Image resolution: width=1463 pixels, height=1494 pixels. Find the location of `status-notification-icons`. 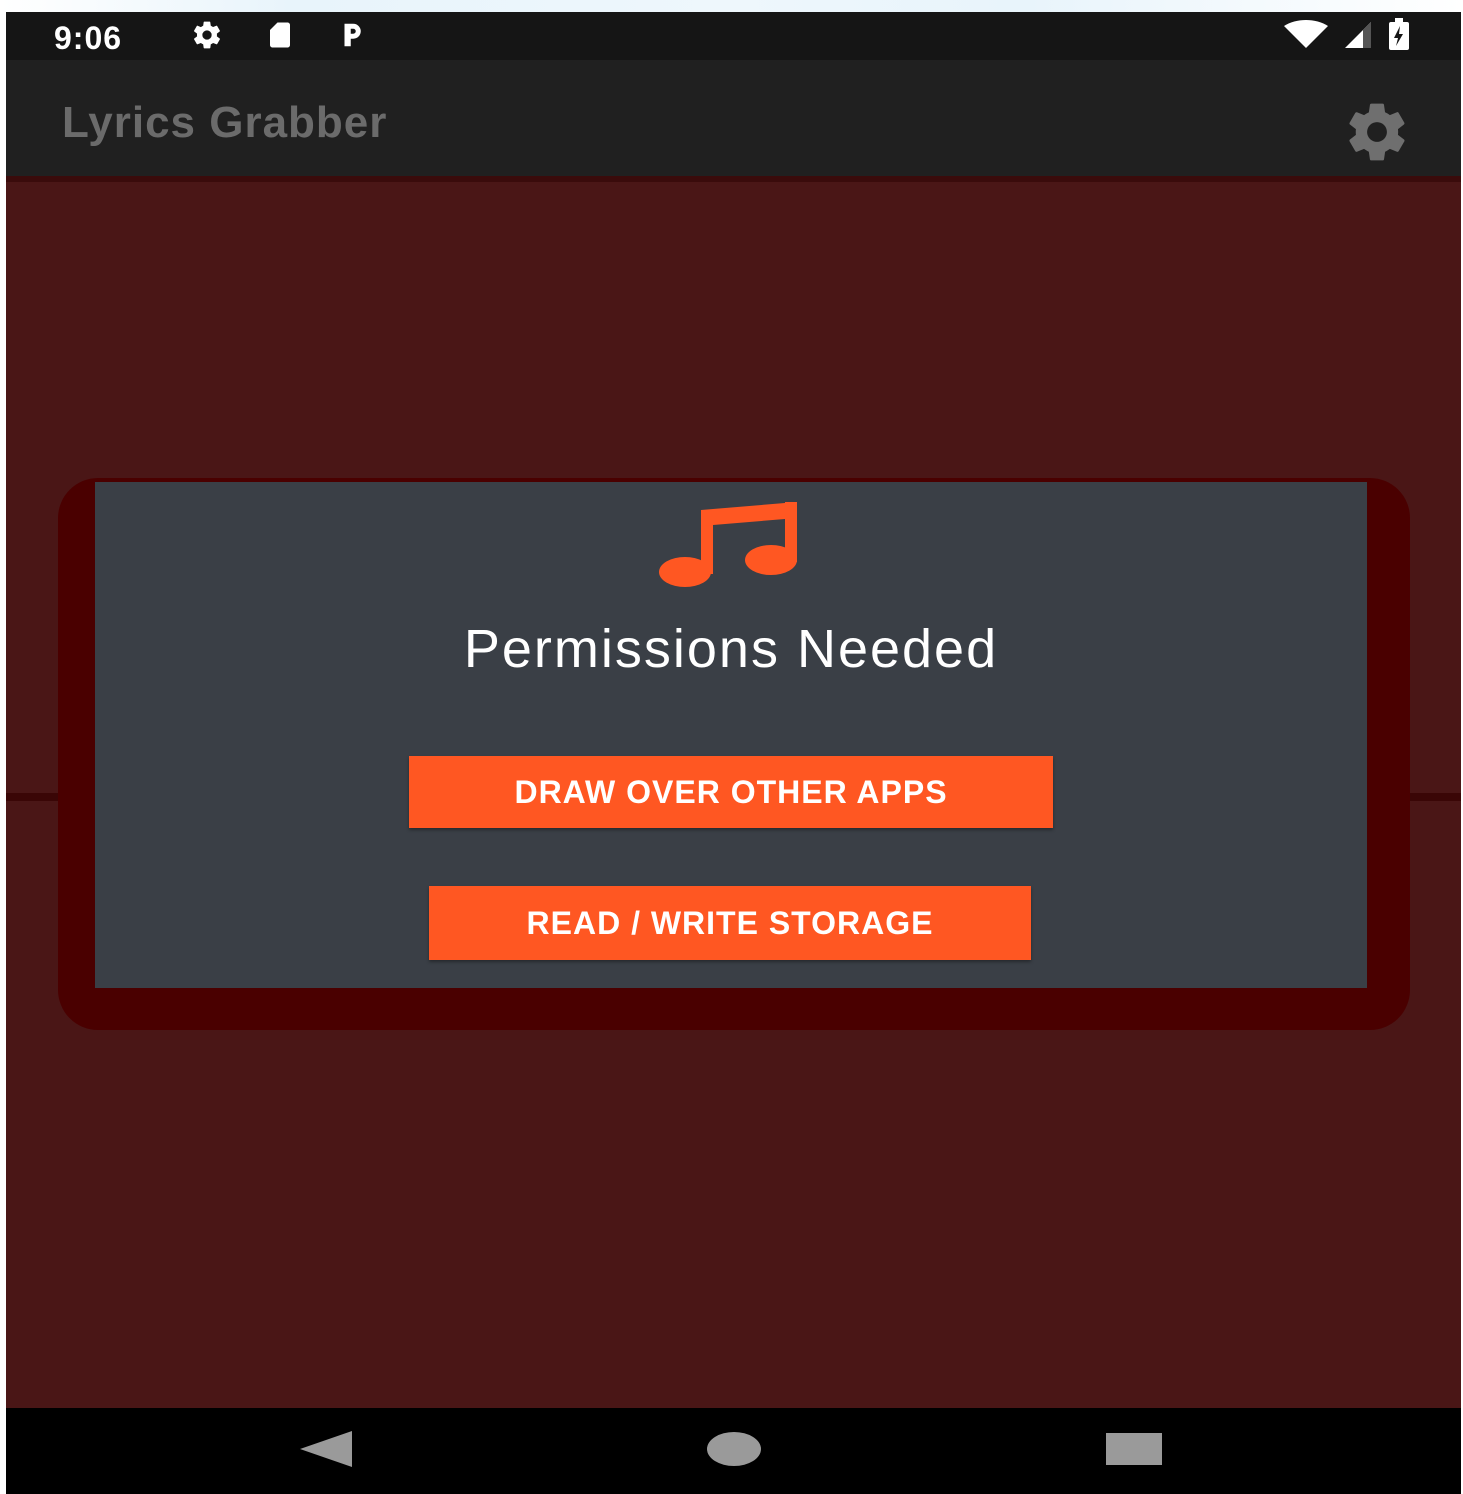

status-notification-icons is located at coordinates (279, 37).